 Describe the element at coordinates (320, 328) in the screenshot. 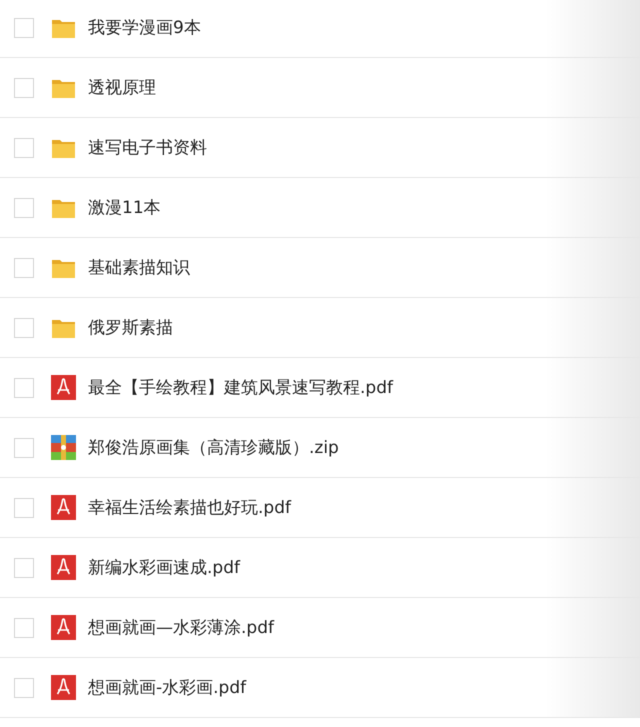

I see `file-row: 俄罗斯素描` at that location.